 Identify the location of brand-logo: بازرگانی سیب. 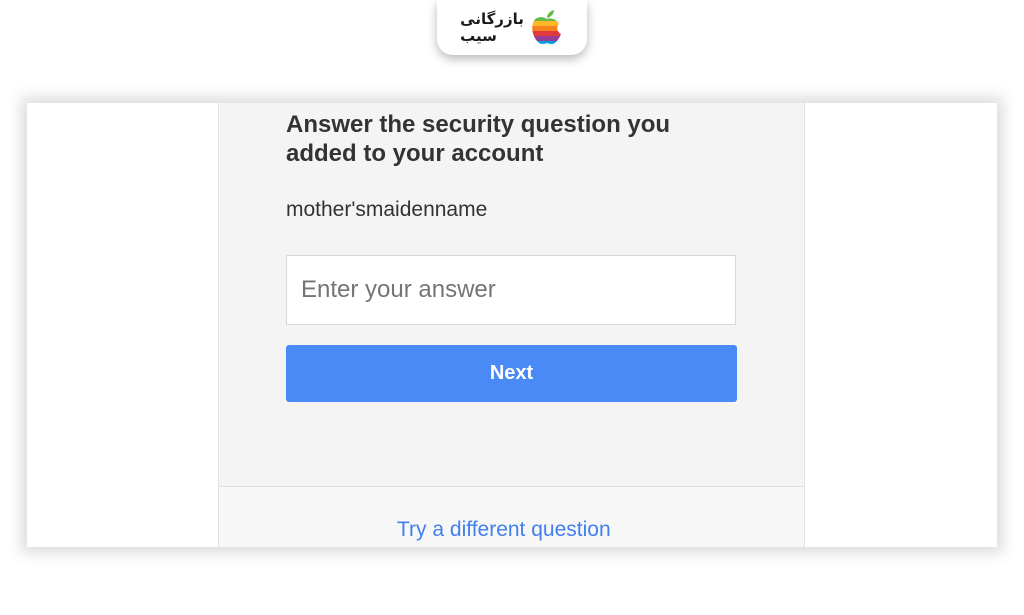
(512, 27).